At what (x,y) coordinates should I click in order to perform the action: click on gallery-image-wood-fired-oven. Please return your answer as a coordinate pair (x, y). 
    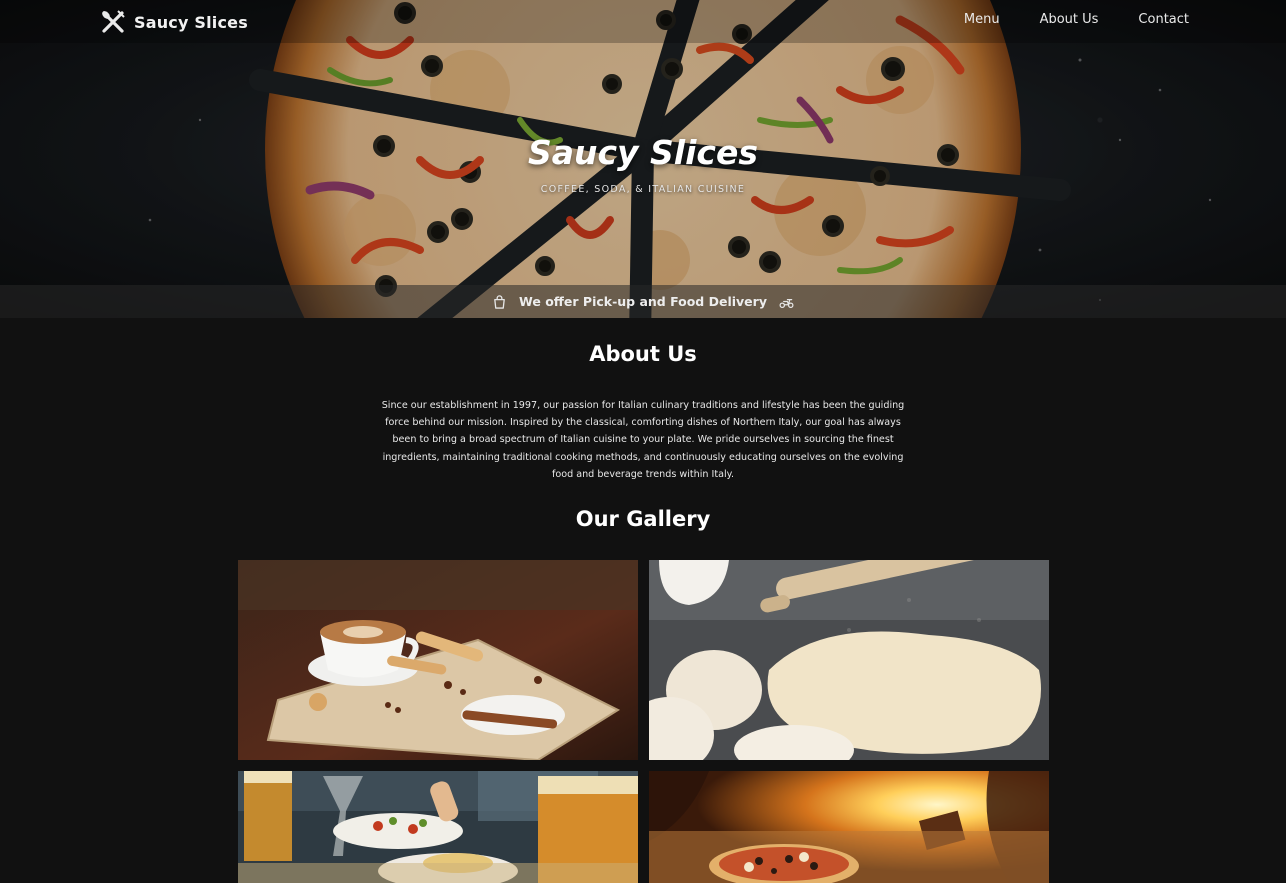
    Looking at the image, I should click on (849, 827).